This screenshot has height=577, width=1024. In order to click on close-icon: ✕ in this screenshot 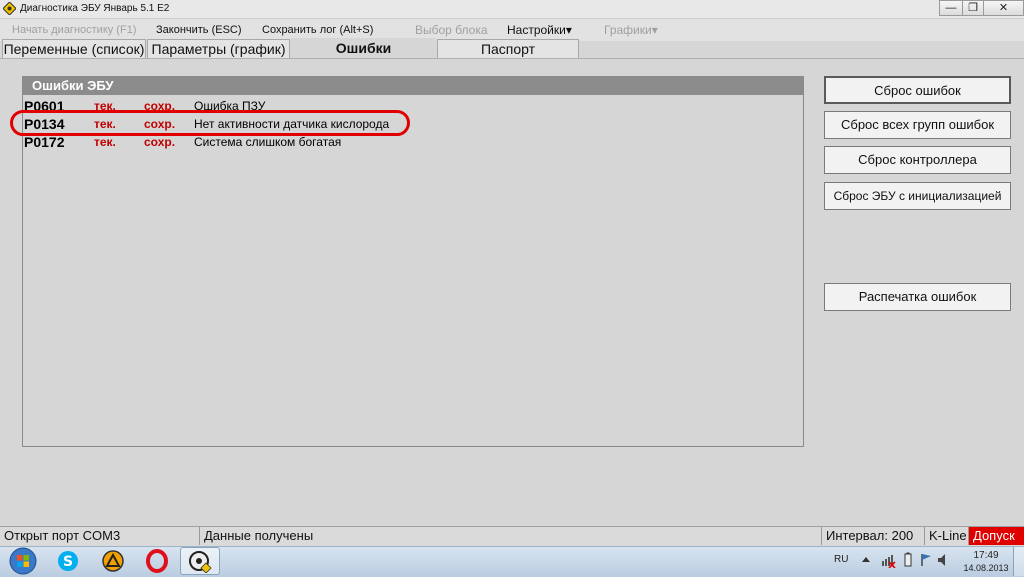, I will do `click(1003, 8)`.